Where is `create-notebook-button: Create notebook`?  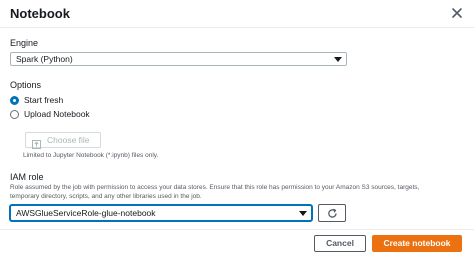 create-notebook-button: Create notebook is located at coordinates (417, 243).